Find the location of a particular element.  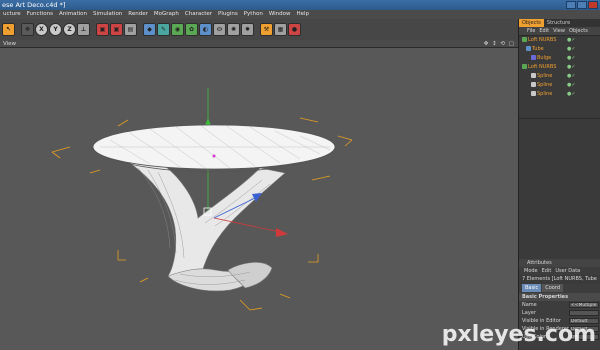

attributes-selection-title: 7 Elements [Loft NURBS, Tube is located at coordinates (559, 279).